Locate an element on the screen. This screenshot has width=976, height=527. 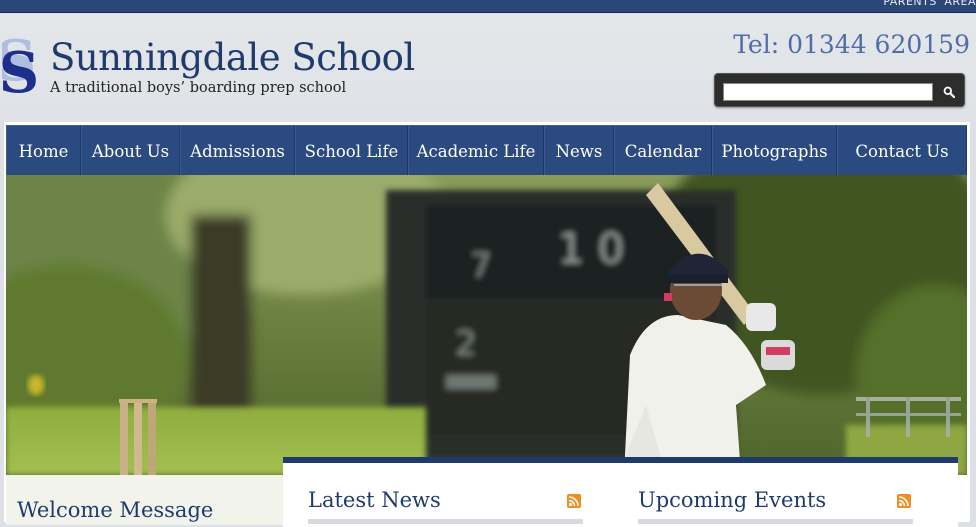
search-input is located at coordinates (828, 92).